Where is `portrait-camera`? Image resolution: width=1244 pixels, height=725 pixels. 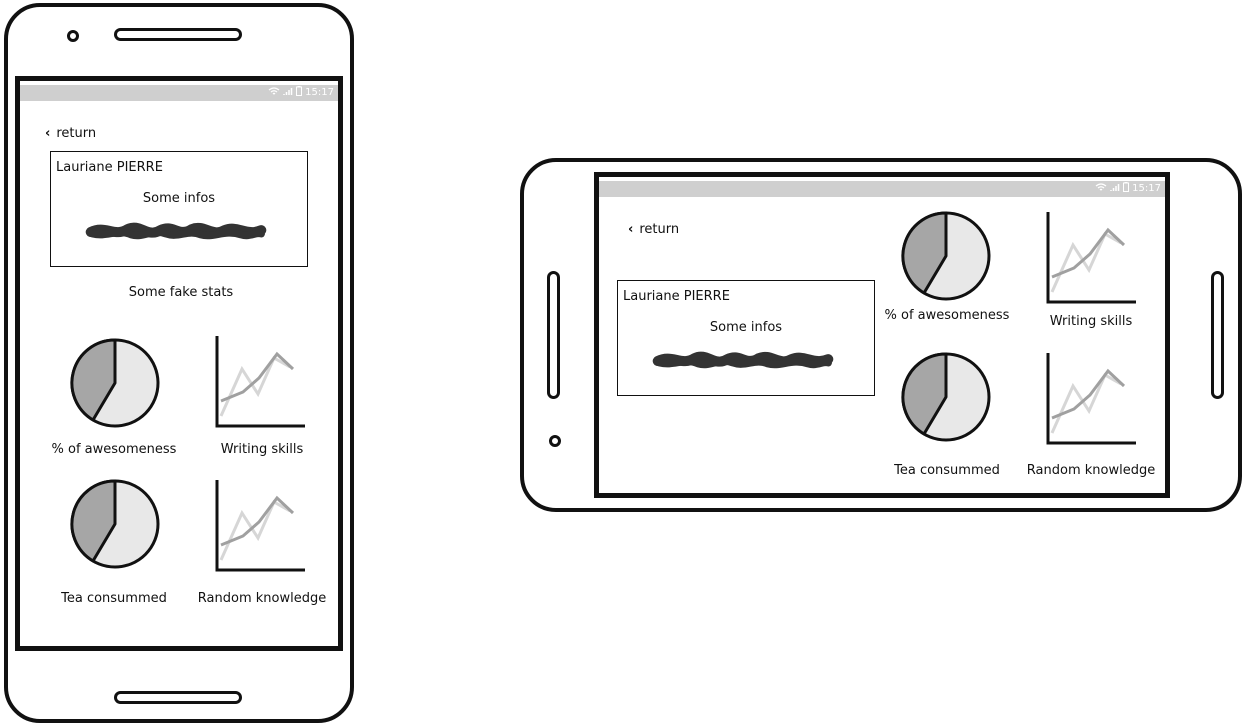 portrait-camera is located at coordinates (73, 36).